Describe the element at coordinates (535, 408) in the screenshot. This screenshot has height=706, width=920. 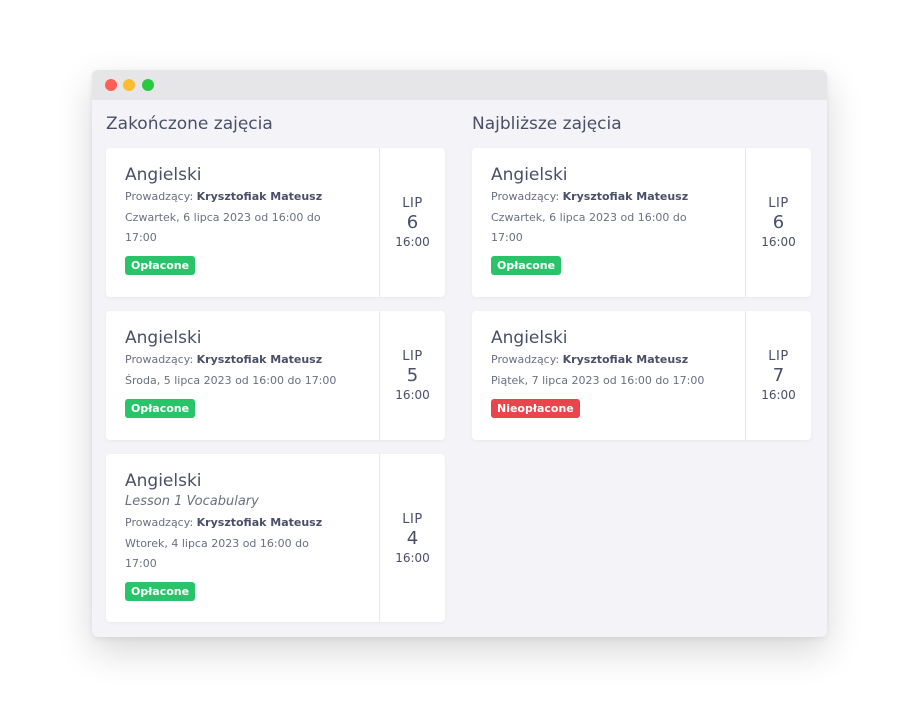
I see `status-badge: Nieopłacone` at that location.